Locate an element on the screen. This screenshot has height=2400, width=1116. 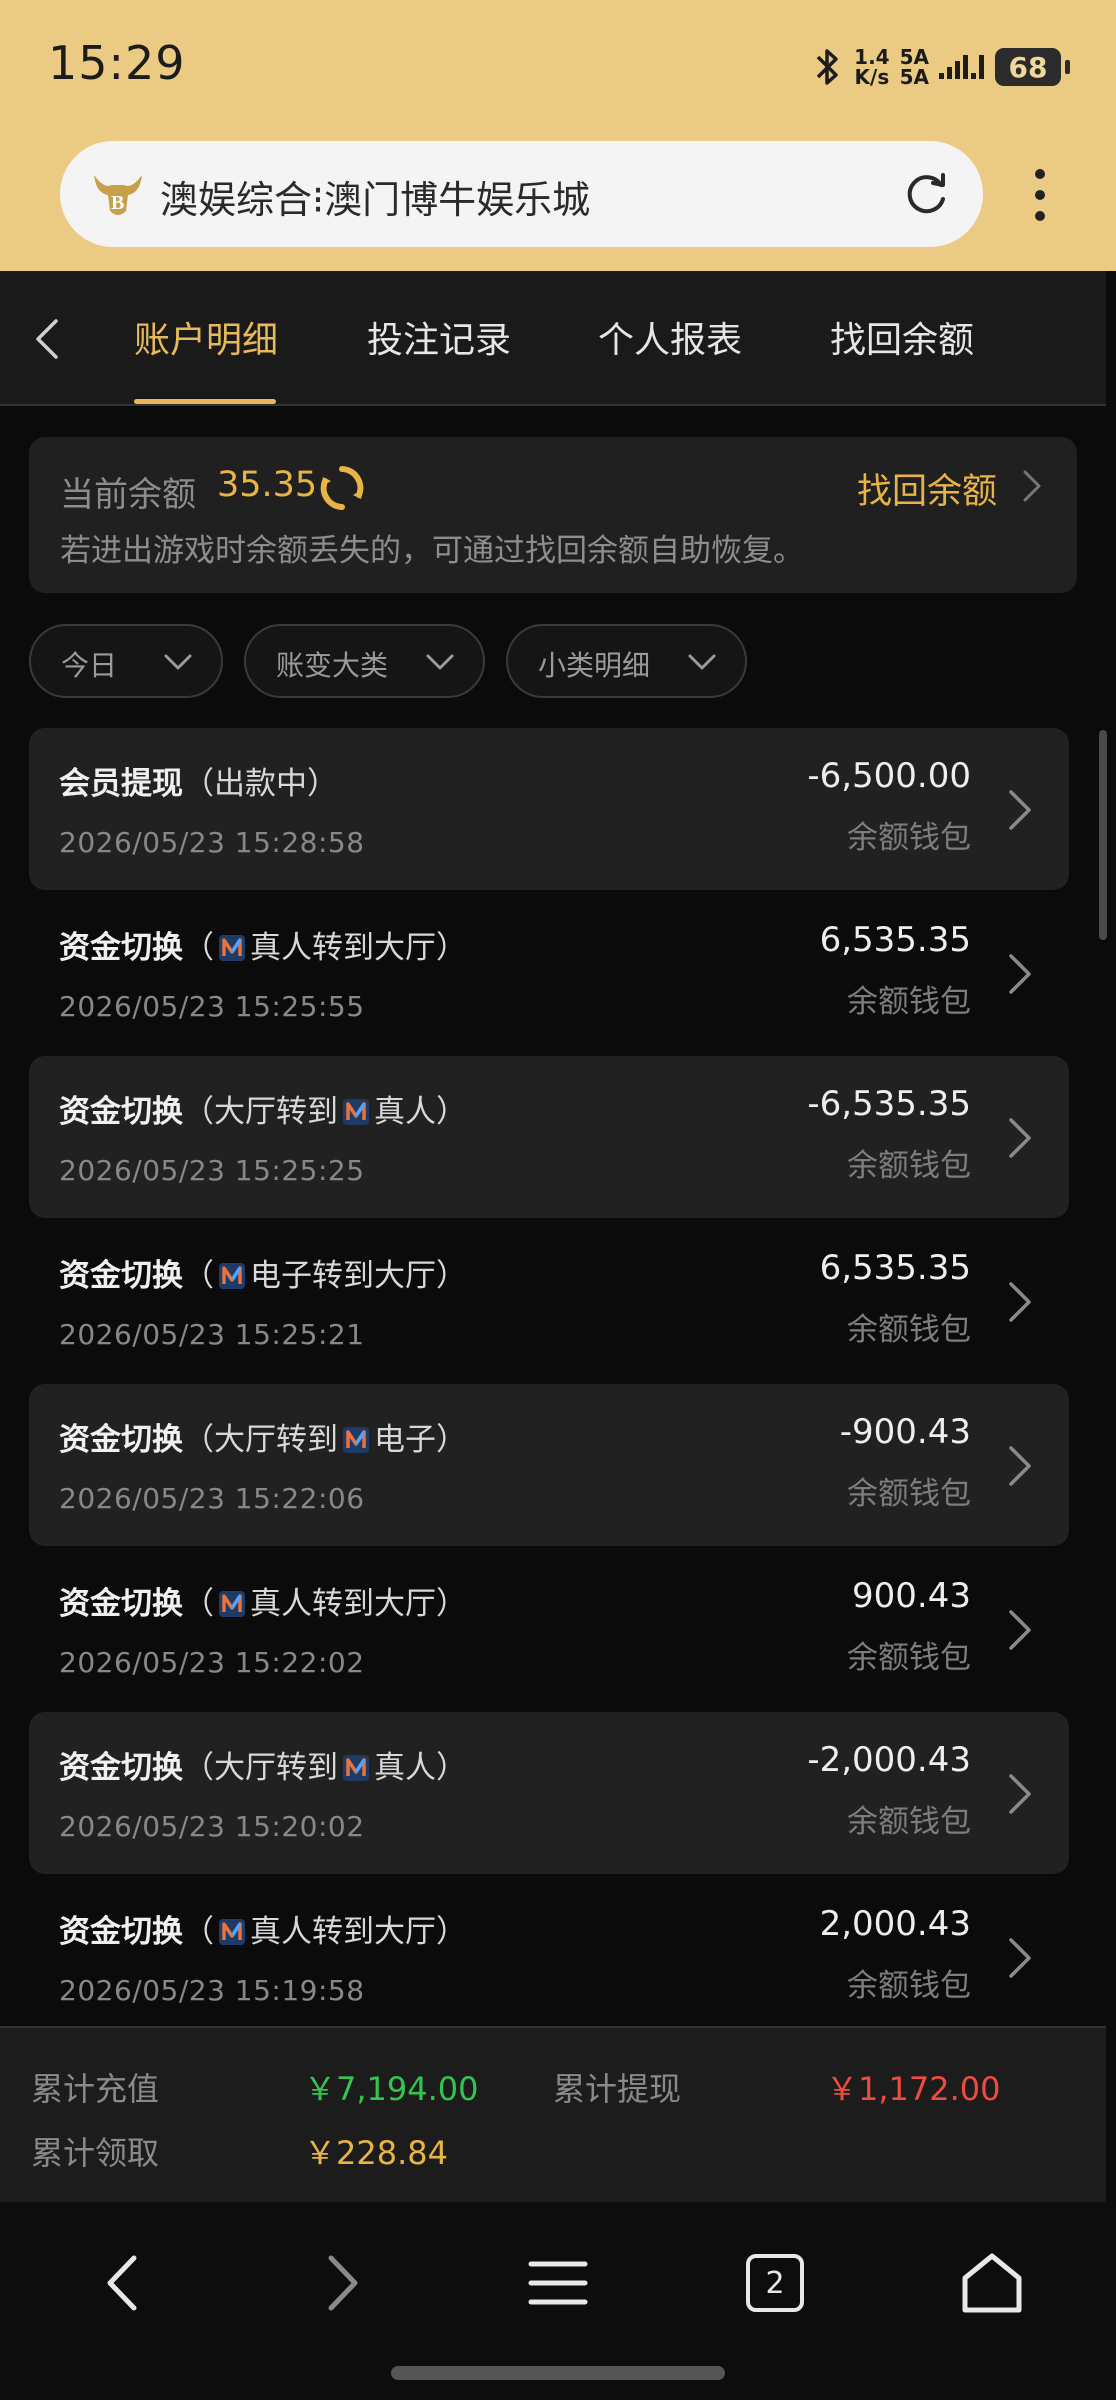
transaction-title: 资金切换（ 电子转到大厅） is located at coordinates (263, 1276).